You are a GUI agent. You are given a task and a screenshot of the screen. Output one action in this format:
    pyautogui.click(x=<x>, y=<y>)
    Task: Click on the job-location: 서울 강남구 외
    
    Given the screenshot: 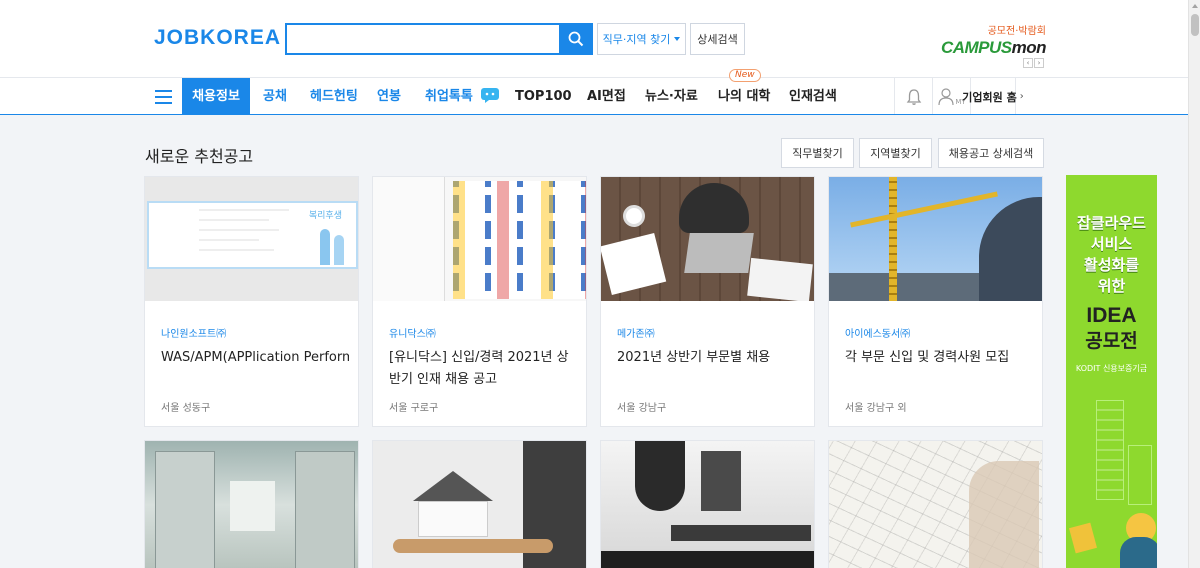 What is the action you would take?
    pyautogui.click(x=876, y=408)
    